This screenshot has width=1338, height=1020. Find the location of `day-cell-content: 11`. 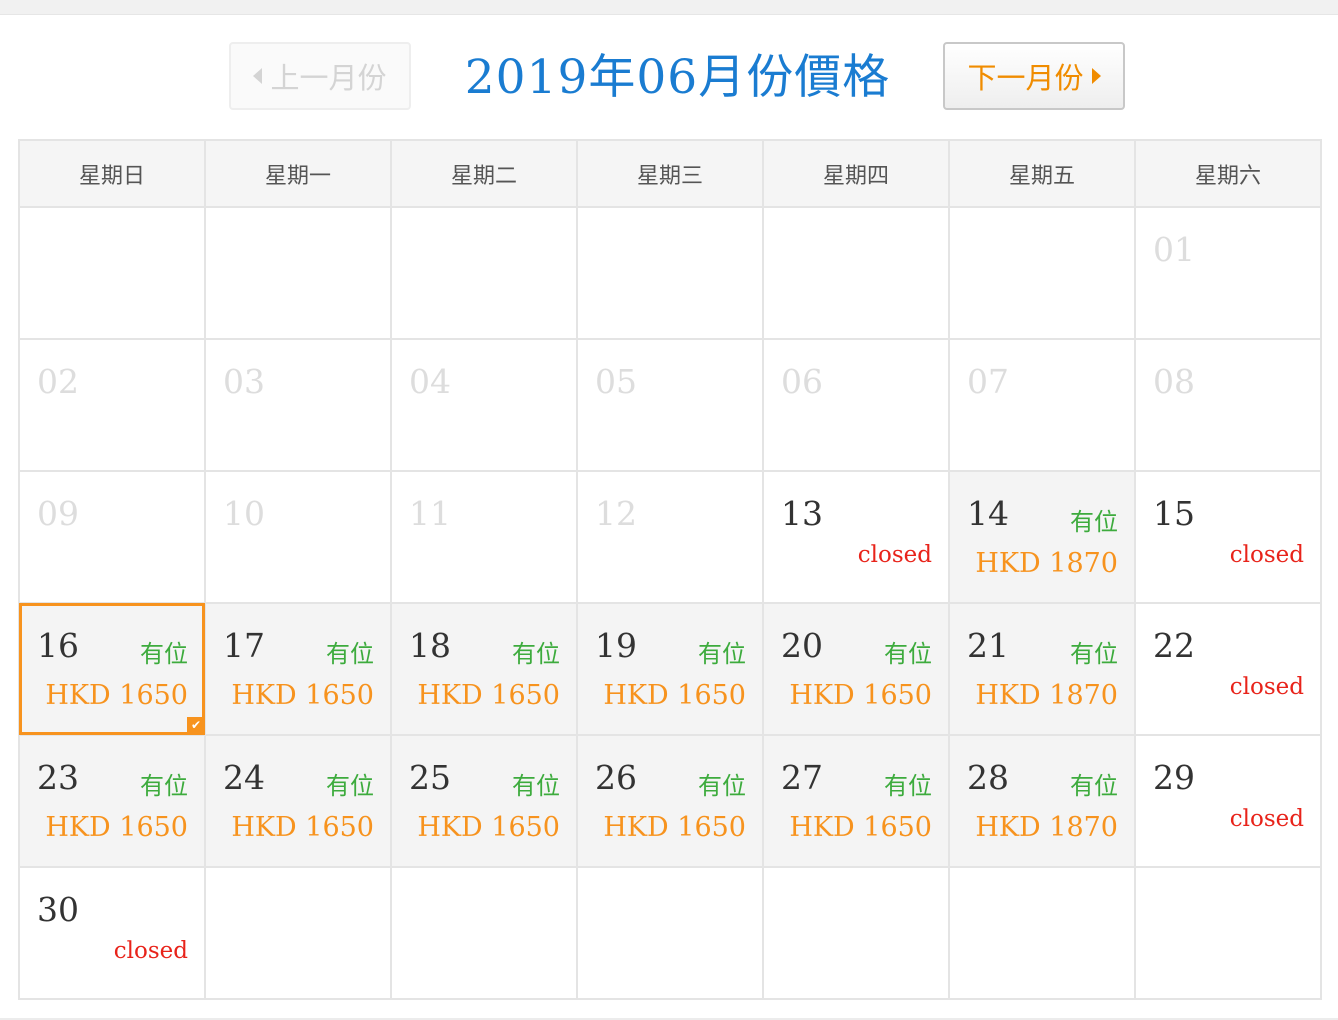

day-cell-content: 11 is located at coordinates (484, 536).